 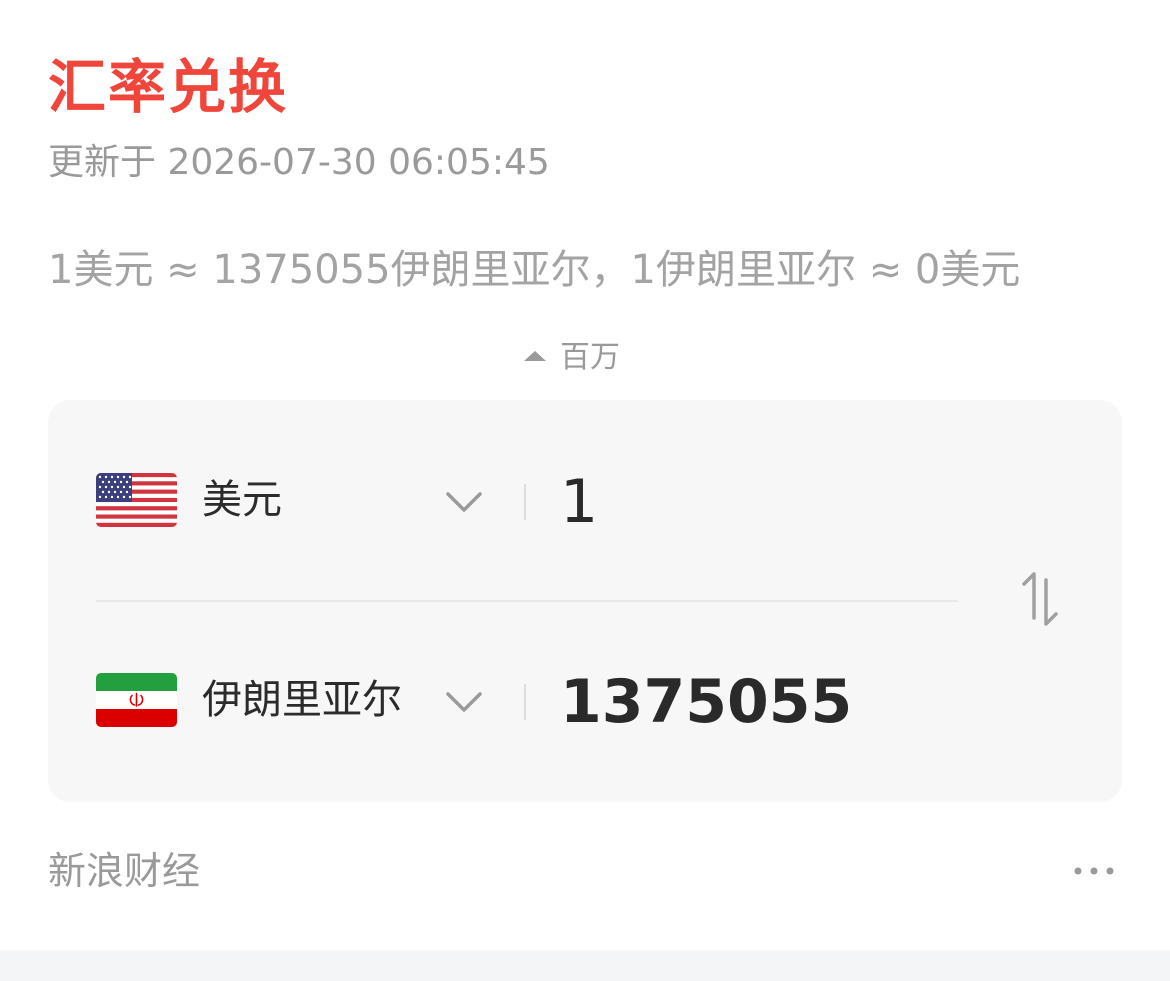 What do you see at coordinates (136, 700) in the screenshot?
I see `iran-flag-icon` at bounding box center [136, 700].